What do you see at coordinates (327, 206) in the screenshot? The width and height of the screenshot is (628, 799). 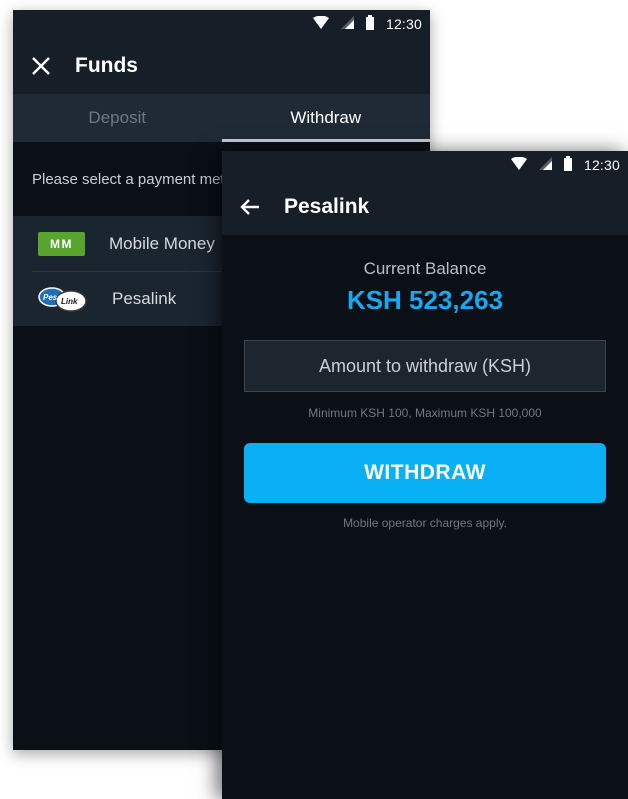 I see `page-title: Pesalink` at bounding box center [327, 206].